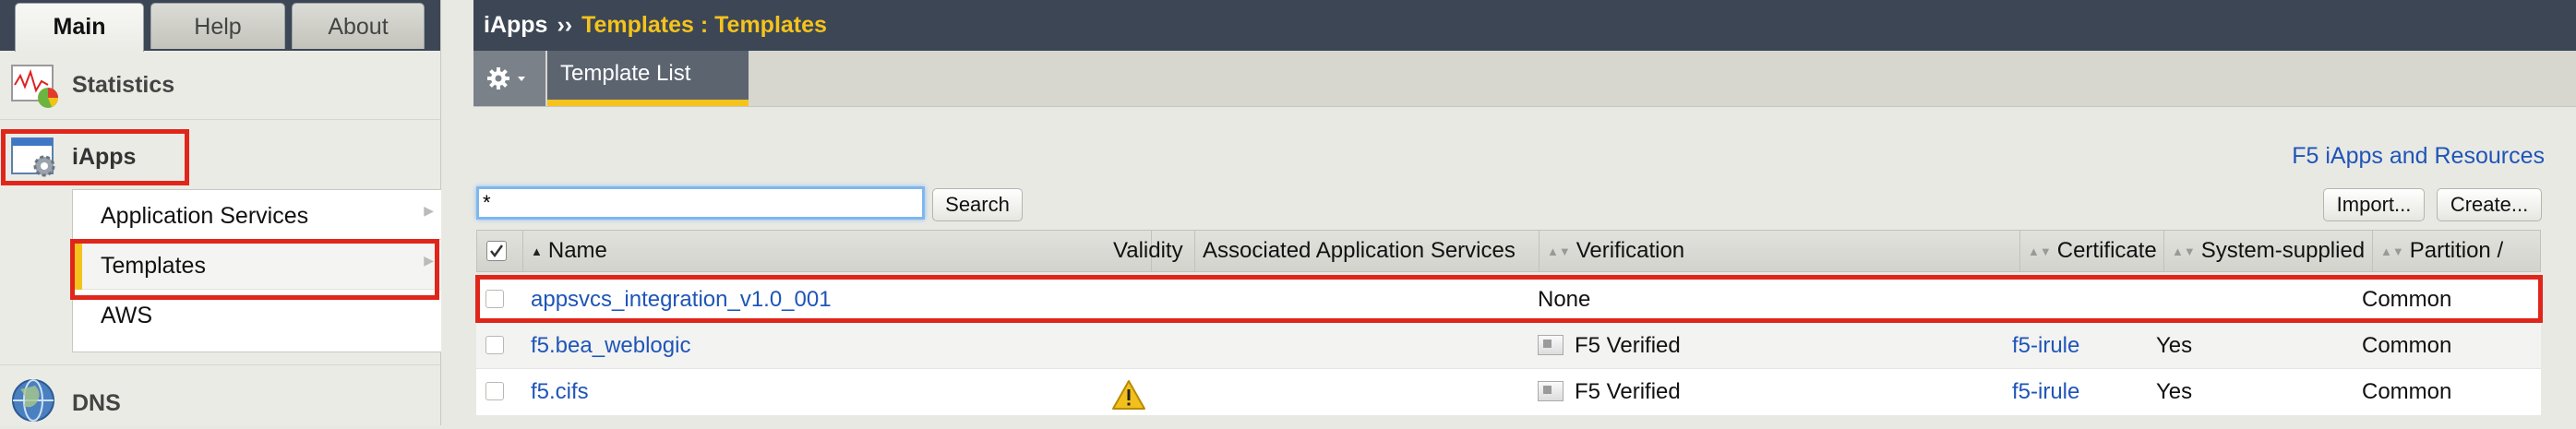 Image resolution: width=2576 pixels, height=429 pixels. Describe the element at coordinates (704, 25) in the screenshot. I see `breadcrumb-current: Templates` at that location.